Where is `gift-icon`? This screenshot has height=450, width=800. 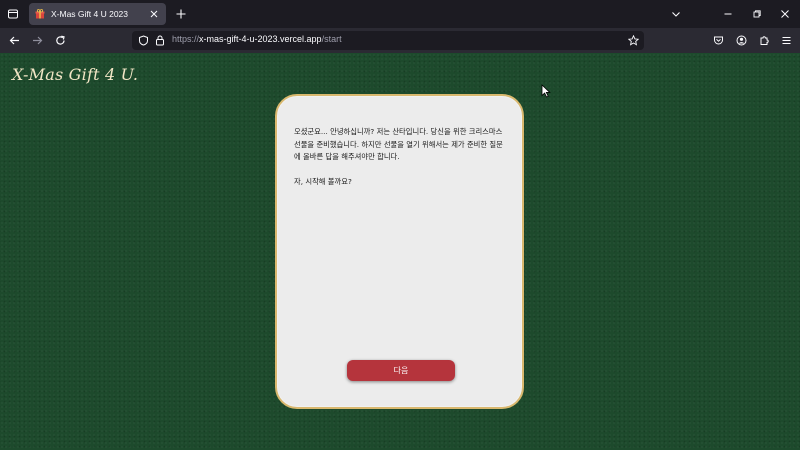 gift-icon is located at coordinates (40, 14).